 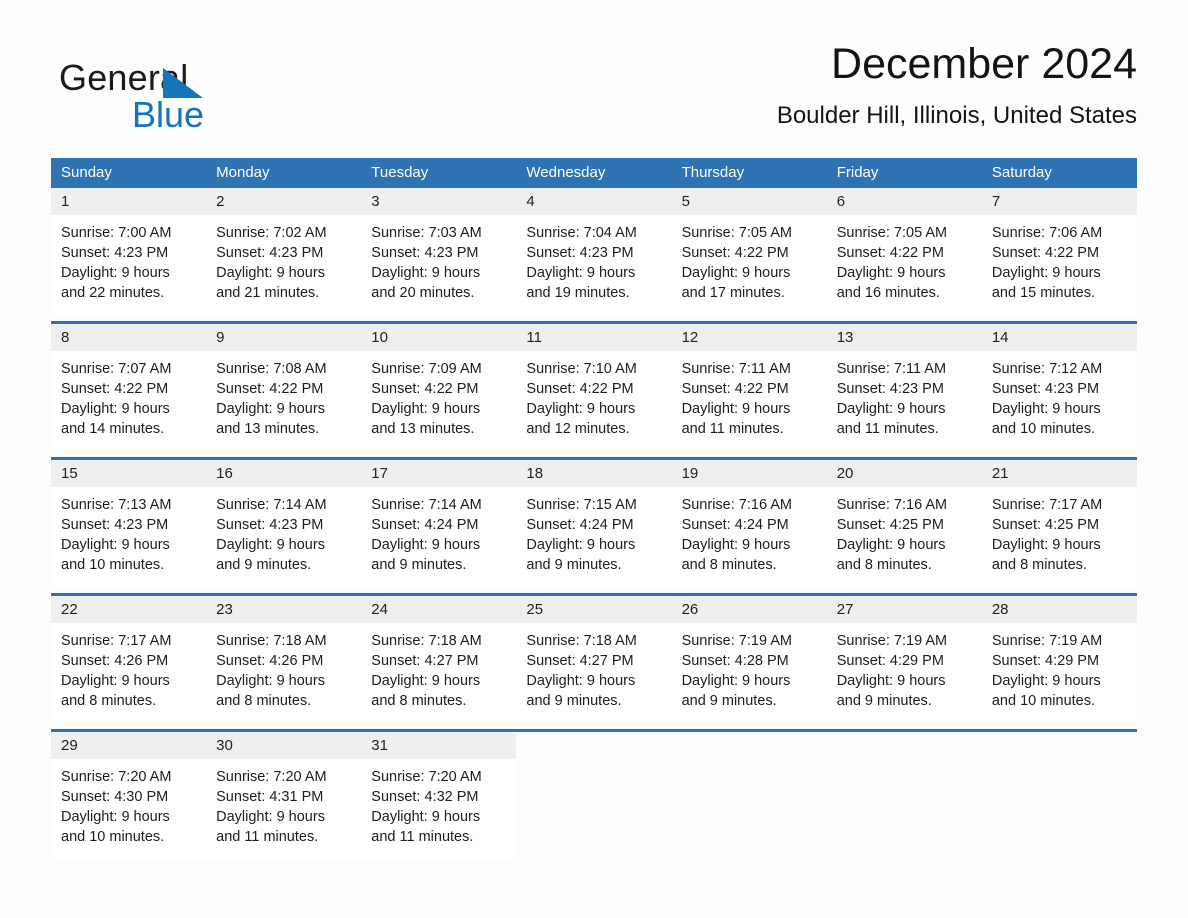 I want to click on day-number-31: 31, so click(x=438, y=745).